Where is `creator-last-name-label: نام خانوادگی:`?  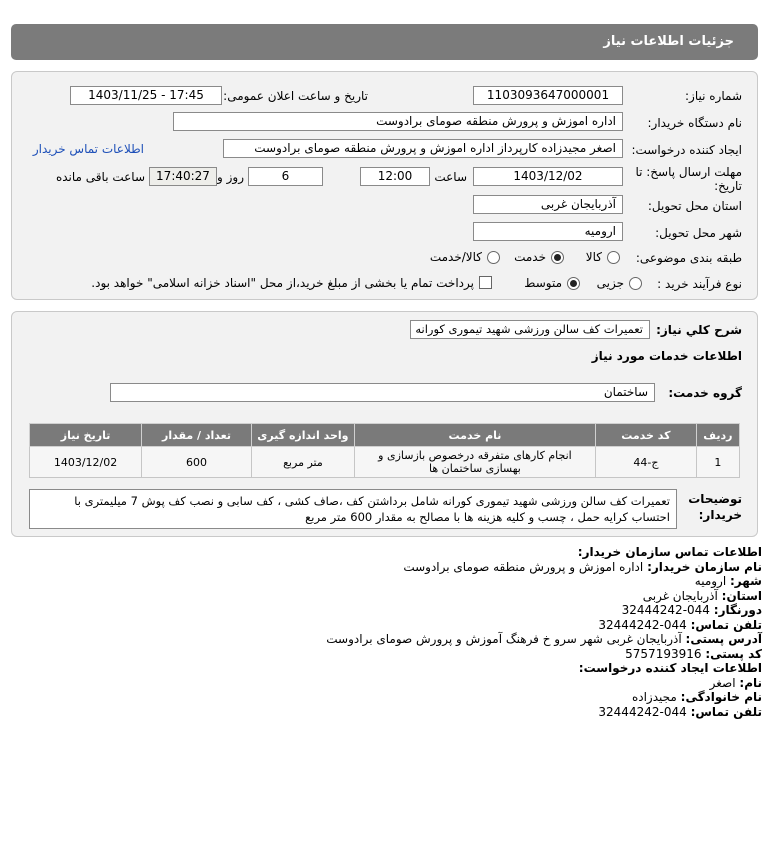
creator-last-name-label: نام خانوادگی: is located at coordinates (721, 697).